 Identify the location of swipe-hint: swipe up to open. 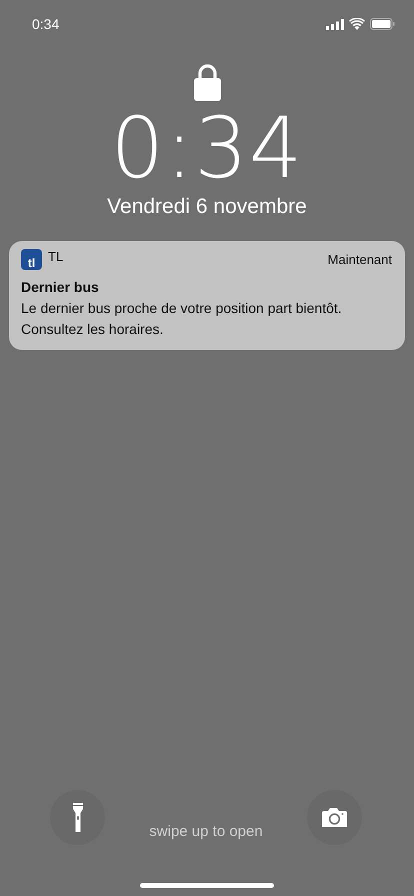
(206, 831).